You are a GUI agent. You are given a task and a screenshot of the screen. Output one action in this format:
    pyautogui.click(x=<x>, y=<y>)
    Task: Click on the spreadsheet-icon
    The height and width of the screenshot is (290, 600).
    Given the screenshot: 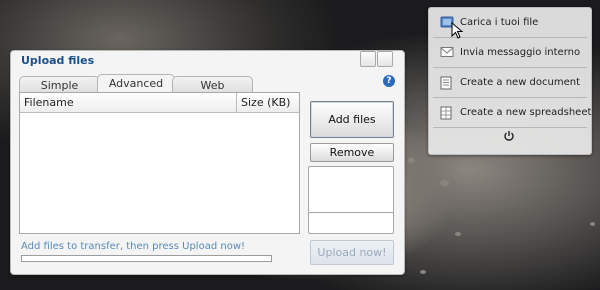 What is the action you would take?
    pyautogui.click(x=446, y=113)
    